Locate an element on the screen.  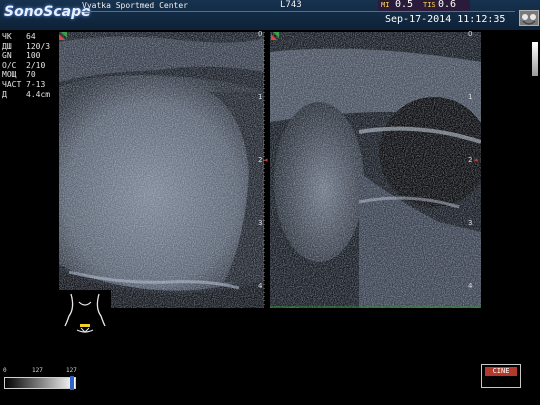
graybar-mid: 127 is located at coordinates (37, 370).